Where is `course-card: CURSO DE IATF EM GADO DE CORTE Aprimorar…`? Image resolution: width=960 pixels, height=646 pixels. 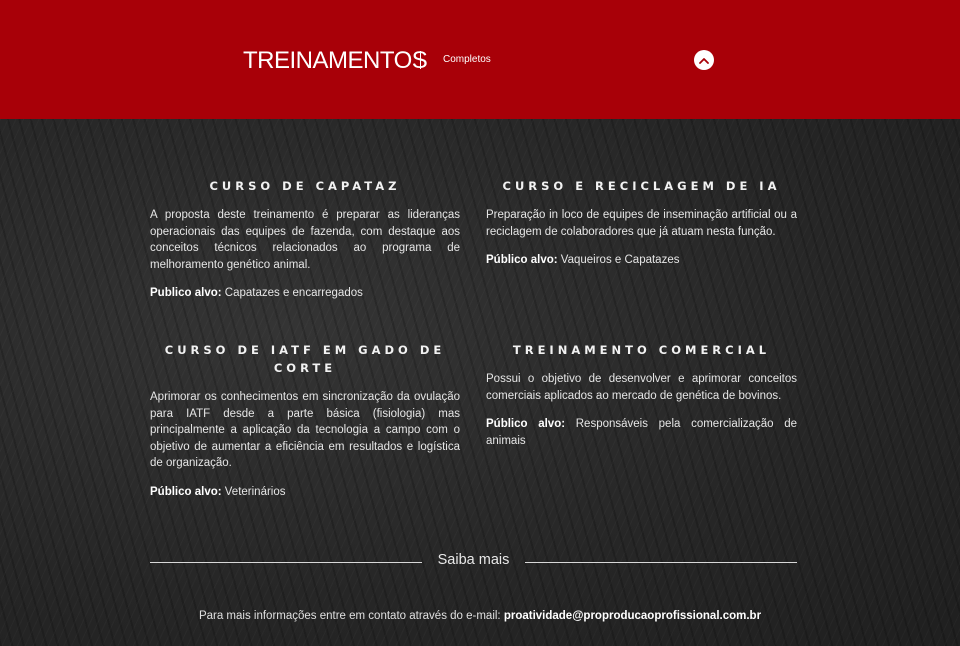 course-card: CURSO DE IATF EM GADO DE CORTE Aprimorar… is located at coordinates (305, 420).